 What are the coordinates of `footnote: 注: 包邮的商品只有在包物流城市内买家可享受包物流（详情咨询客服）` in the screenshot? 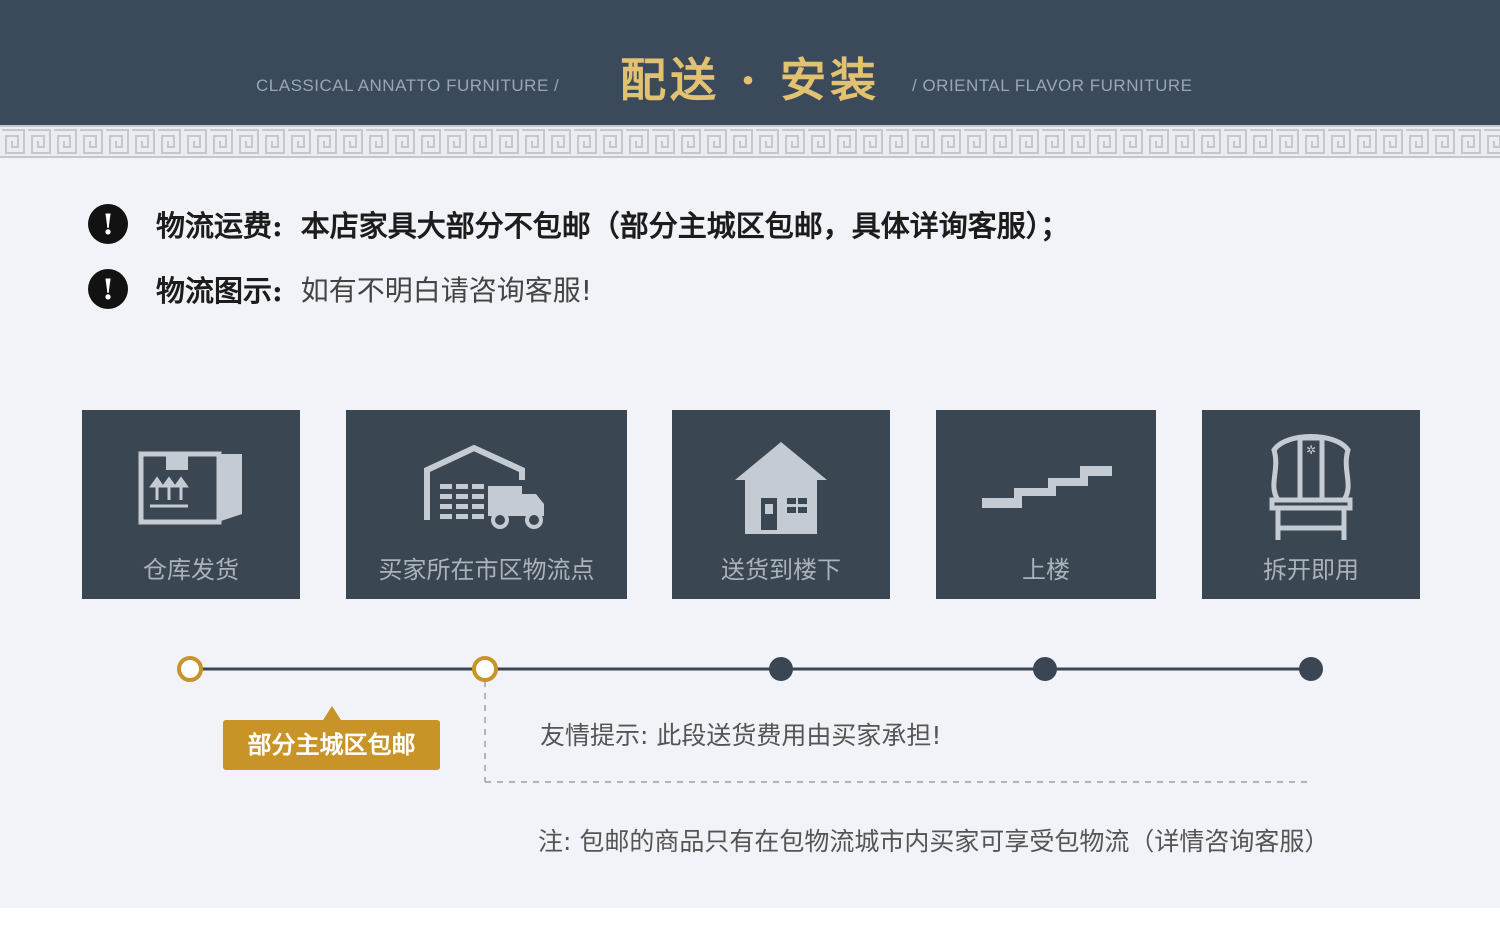 It's located at (934, 841).